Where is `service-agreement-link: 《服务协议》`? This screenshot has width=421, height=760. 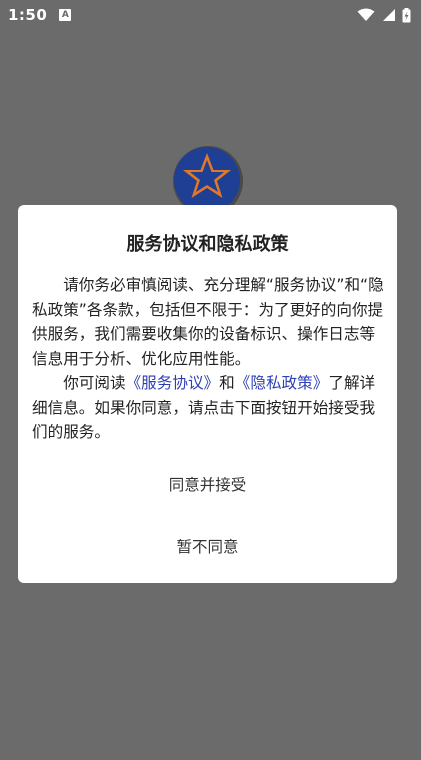 service-agreement-link: 《服务协议》 is located at coordinates (173, 383).